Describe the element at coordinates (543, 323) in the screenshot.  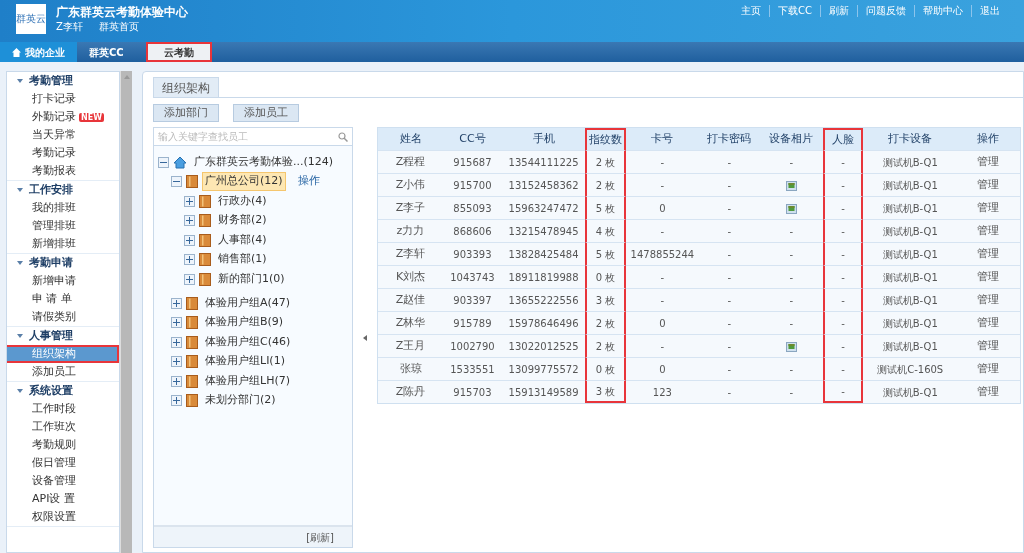
I see `table-cell: 15978646496` at that location.